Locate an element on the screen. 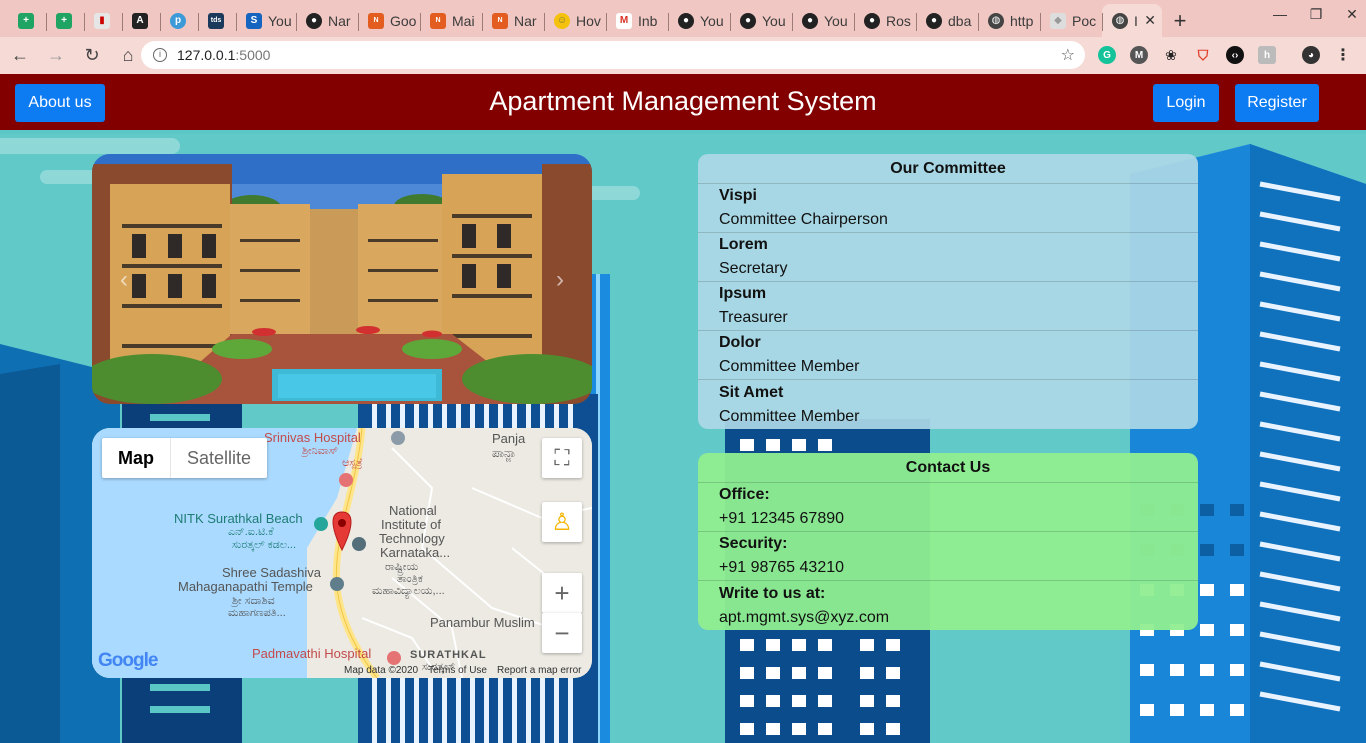 This screenshot has height=743, width=1366. map-label: Panambur Muslim is located at coordinates (482, 622).